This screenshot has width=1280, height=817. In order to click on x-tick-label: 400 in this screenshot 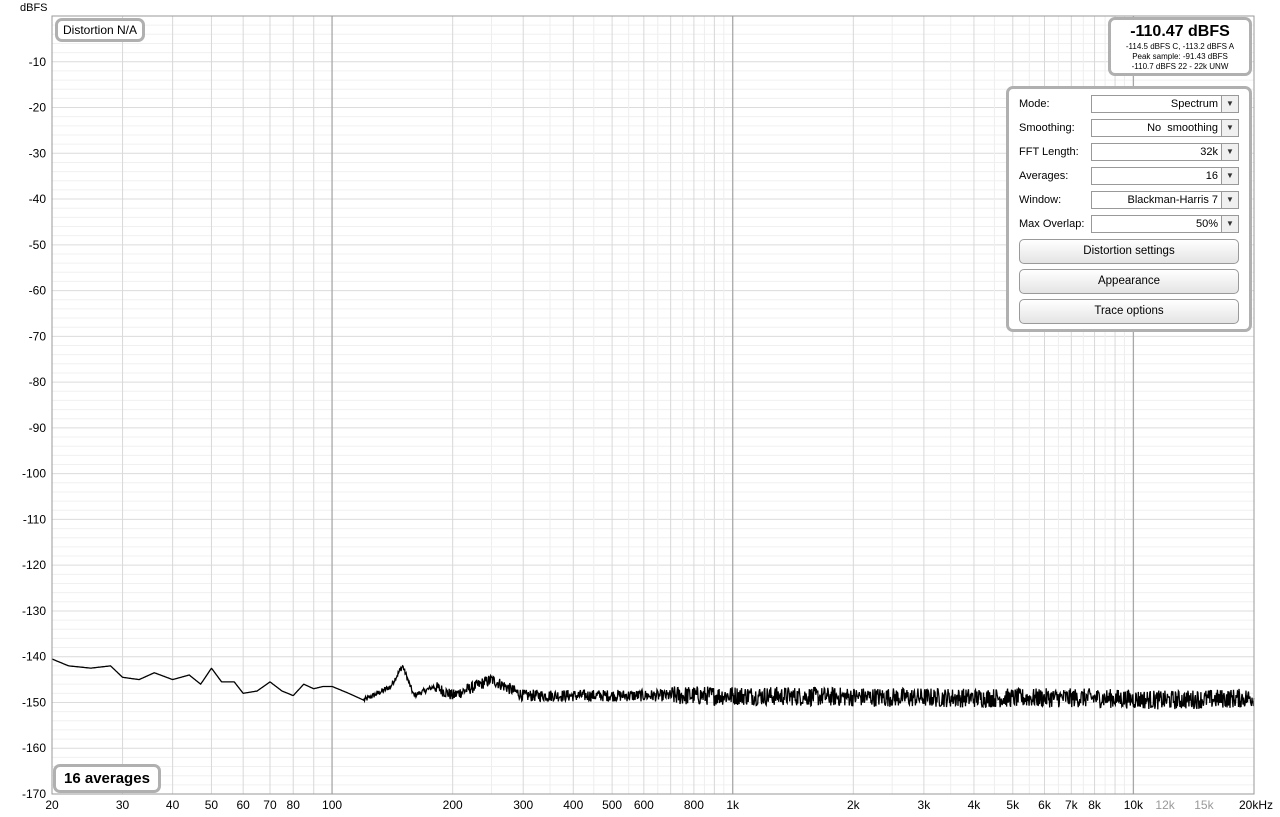, I will do `click(573, 805)`.